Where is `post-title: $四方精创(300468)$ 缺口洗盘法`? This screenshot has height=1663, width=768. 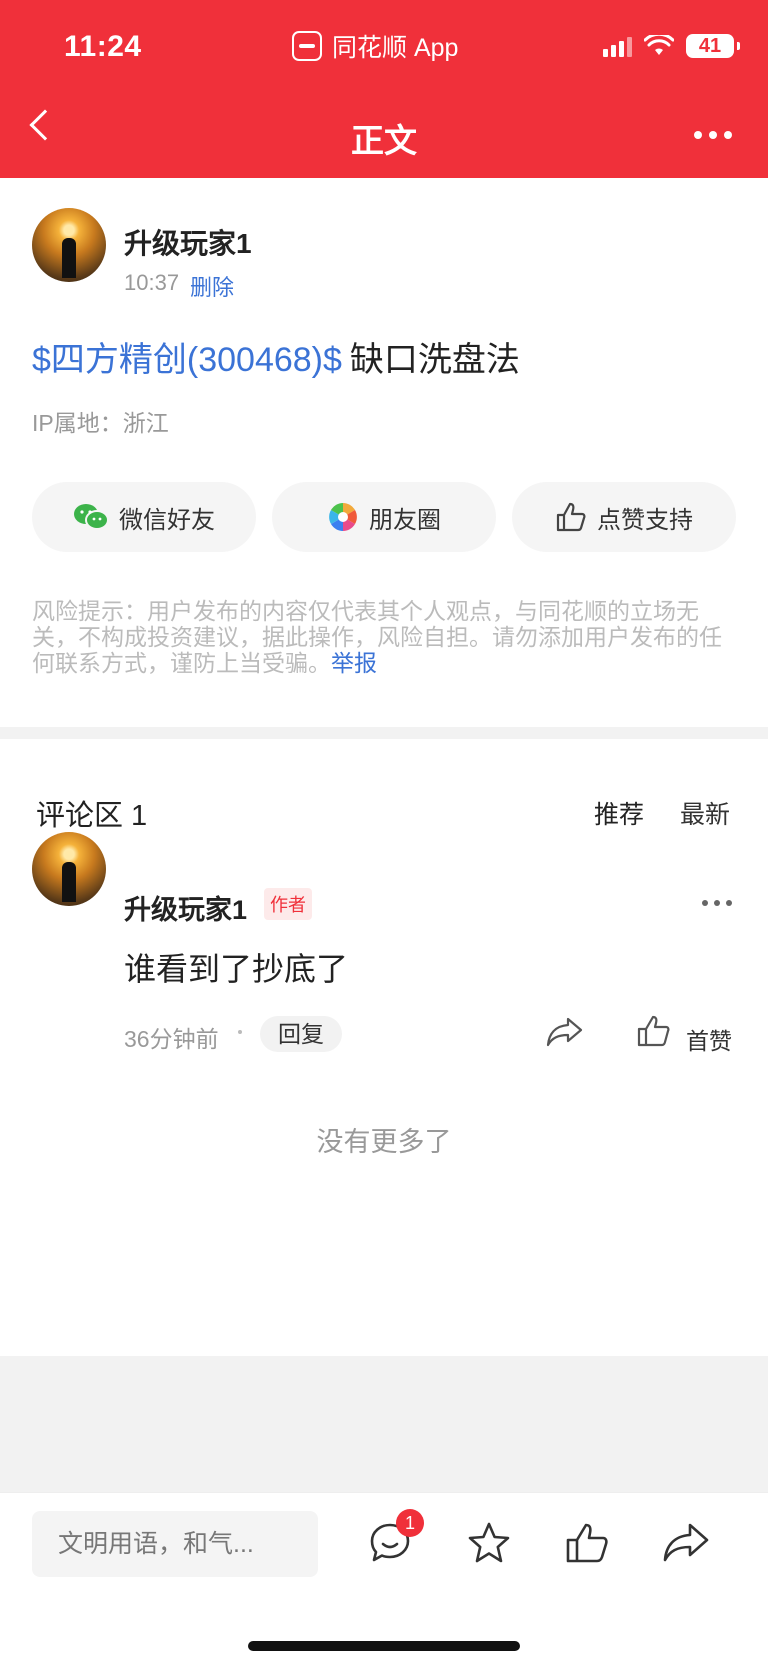 post-title: $四方精创(300468)$ 缺口洗盘法 is located at coordinates (276, 356).